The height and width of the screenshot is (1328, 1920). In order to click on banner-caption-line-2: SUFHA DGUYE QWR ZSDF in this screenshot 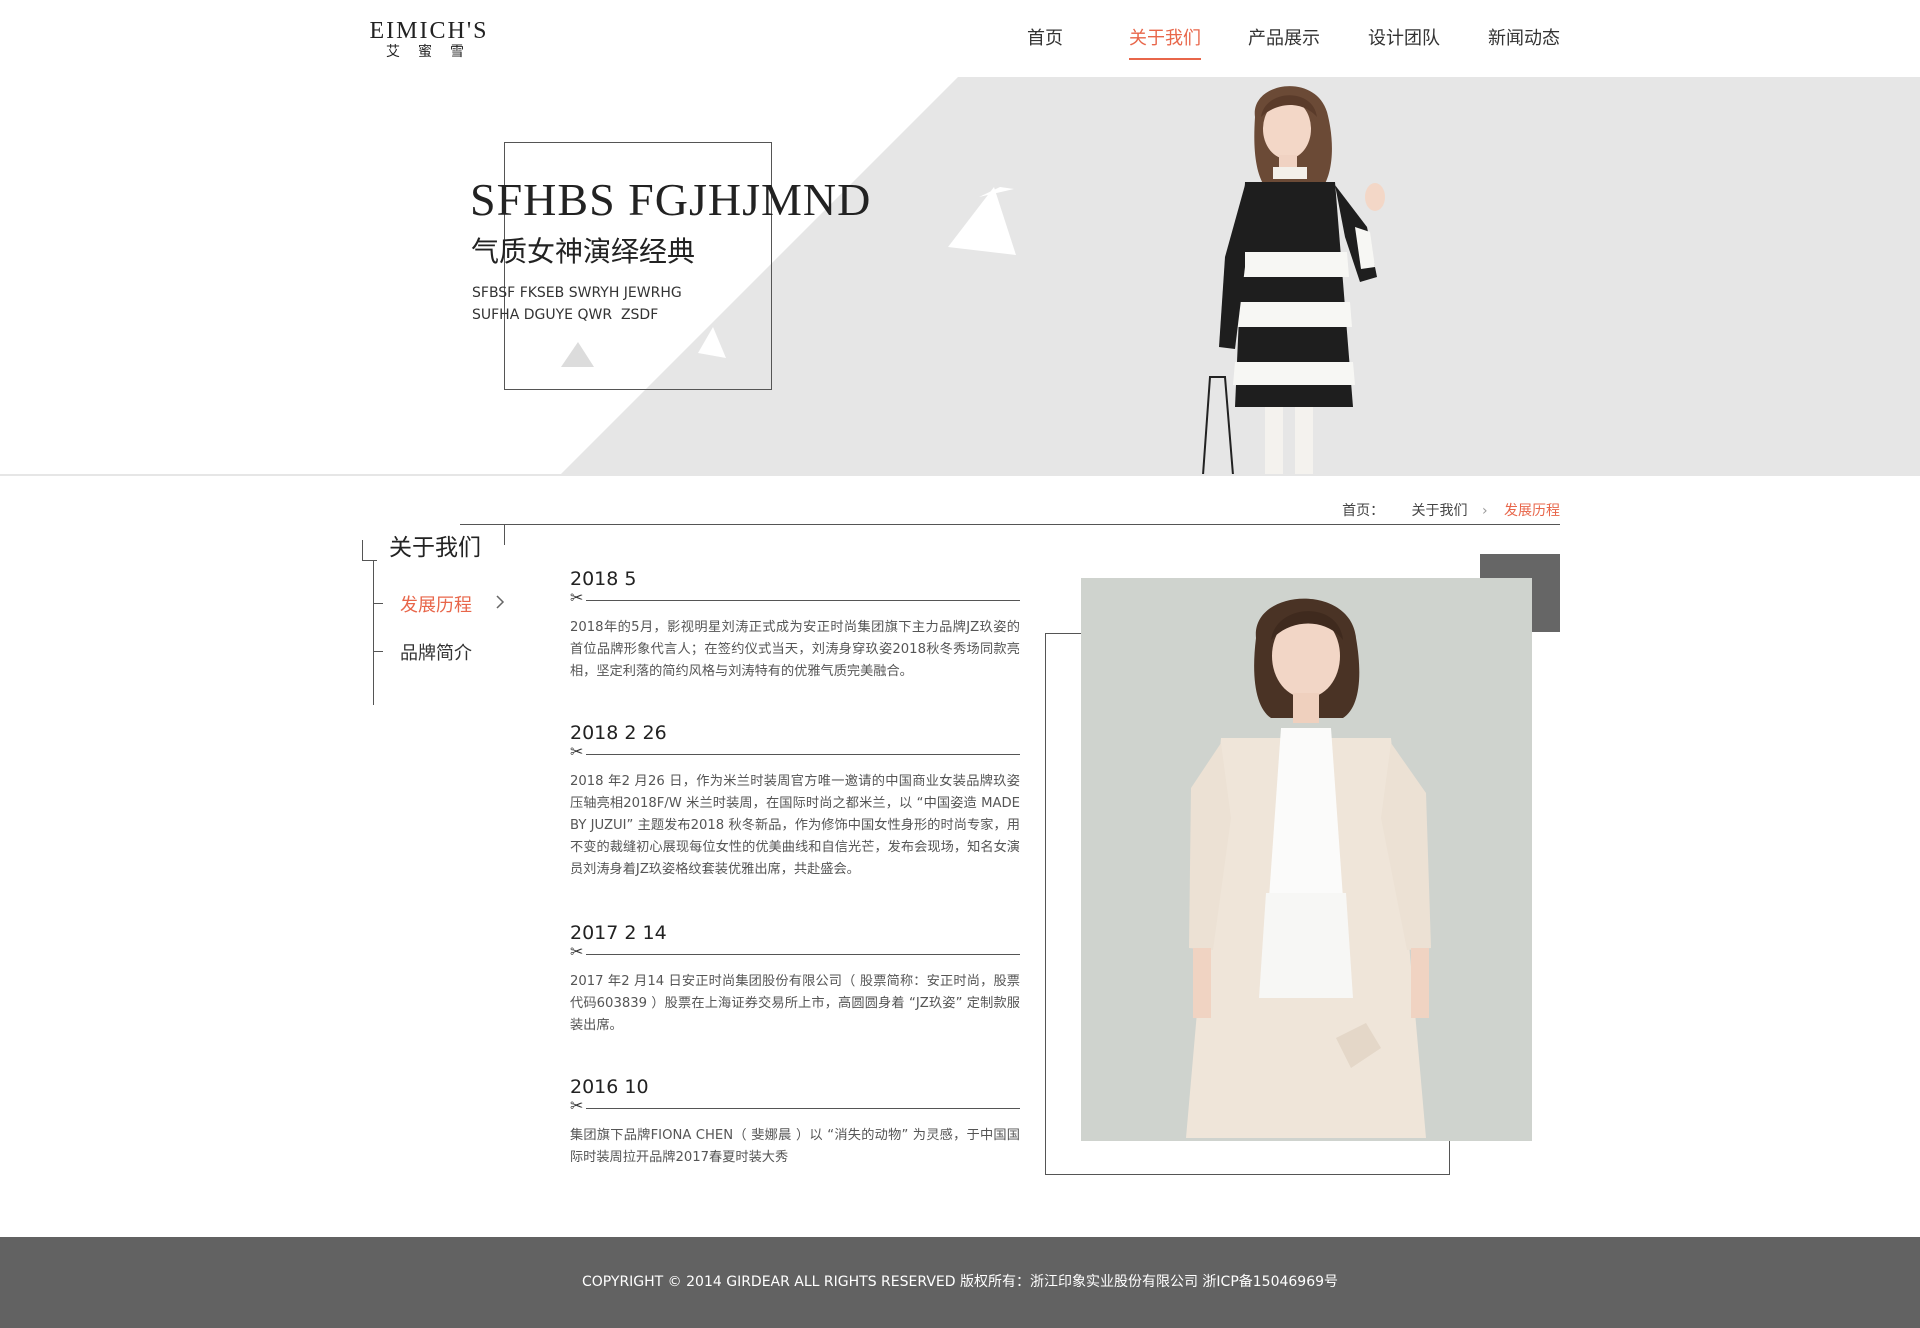, I will do `click(565, 315)`.